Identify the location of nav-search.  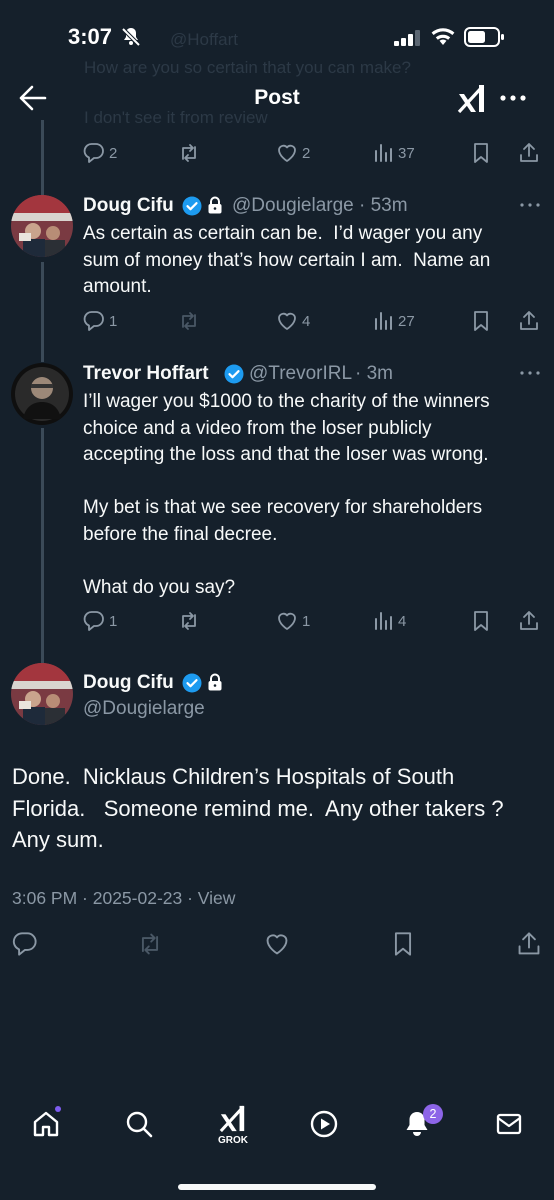
(139, 1124).